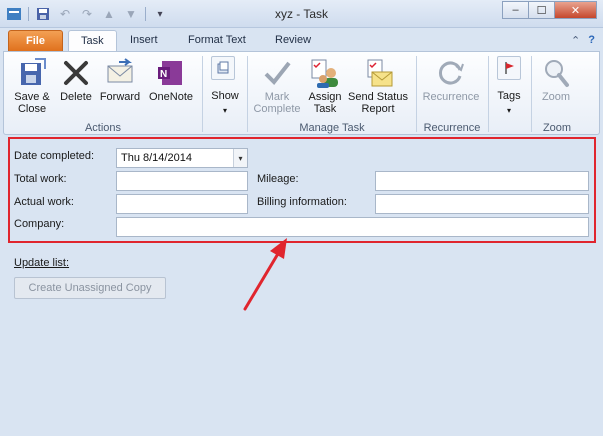 This screenshot has width=603, height=436. I want to click on recurrence-label: Recurrence, so click(451, 97).